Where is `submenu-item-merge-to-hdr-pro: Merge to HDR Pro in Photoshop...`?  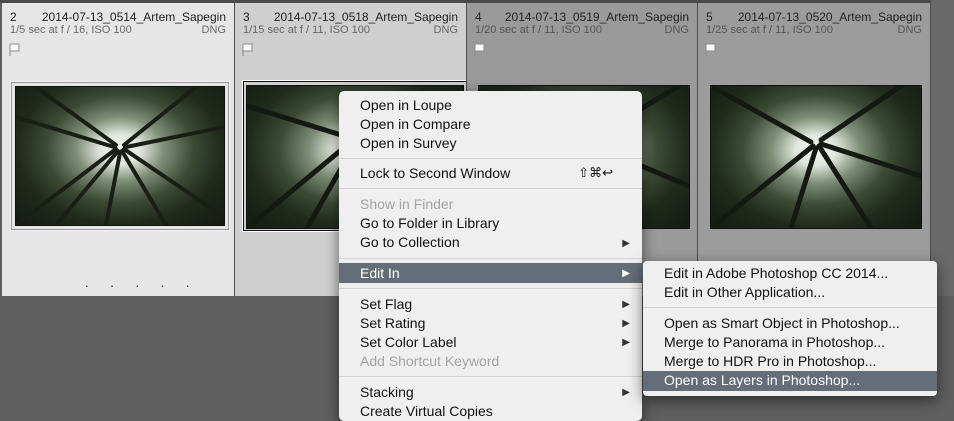
submenu-item-merge-to-hdr-pro: Merge to HDR Pro in Photoshop... is located at coordinates (770, 361).